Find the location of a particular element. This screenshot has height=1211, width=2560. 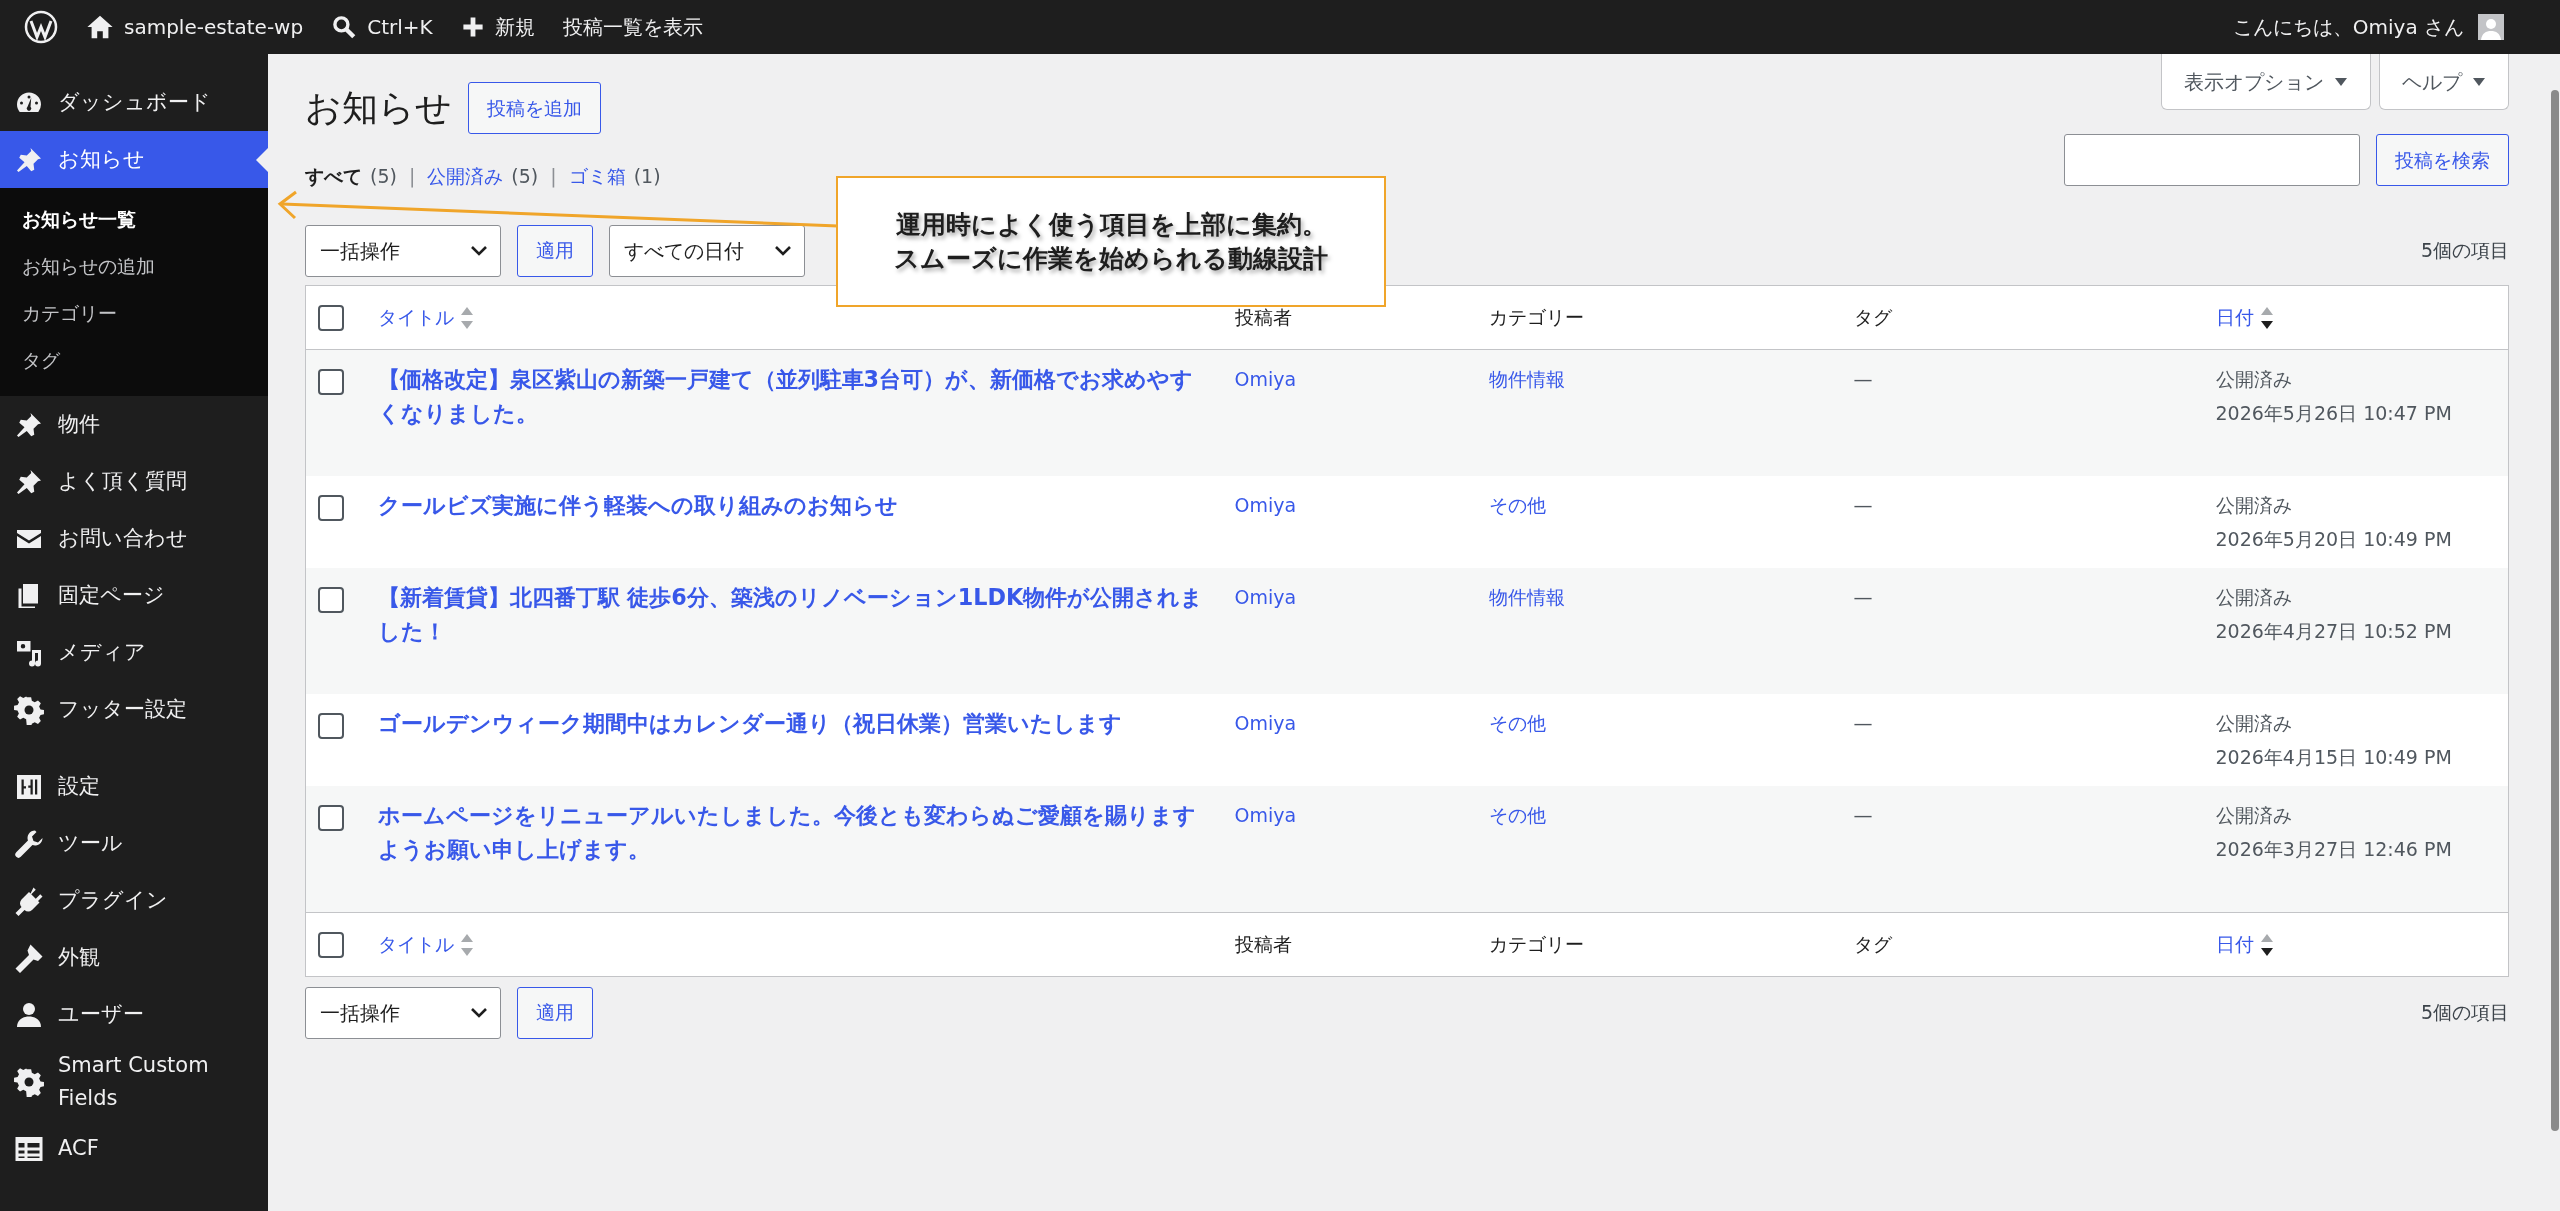

date-text: 2026年5月20日 10:49 PM is located at coordinates (2334, 539).